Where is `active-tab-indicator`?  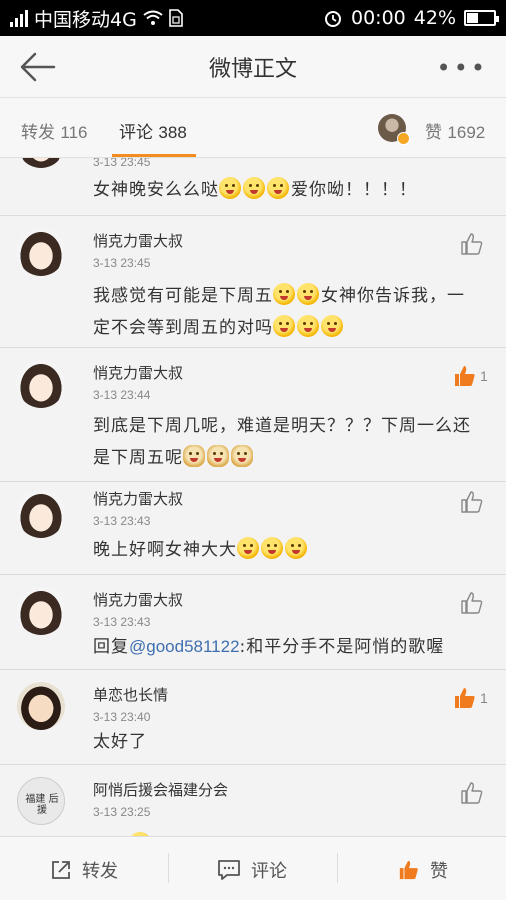 active-tab-indicator is located at coordinates (154, 155).